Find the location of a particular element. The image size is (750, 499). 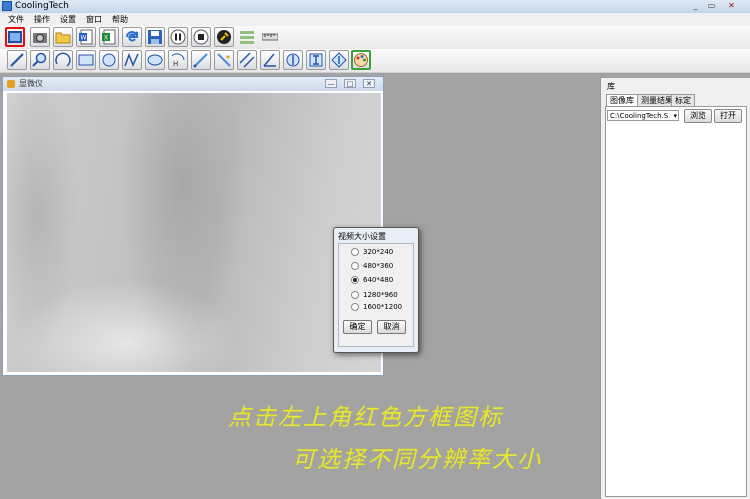

menu-help: 帮助 is located at coordinates (120, 19).